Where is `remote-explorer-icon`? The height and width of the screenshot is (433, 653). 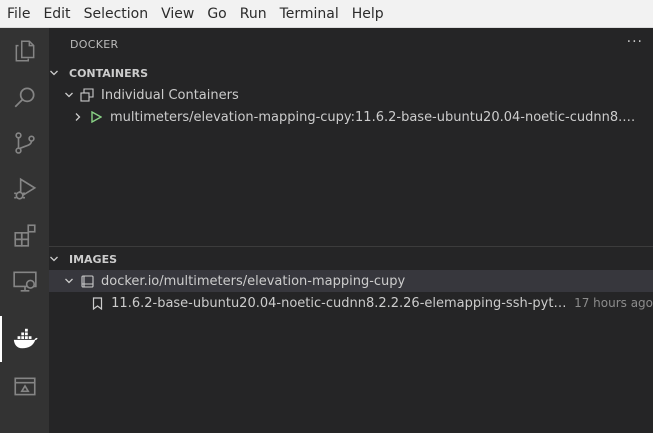
remote-explorer-icon is located at coordinates (24, 281).